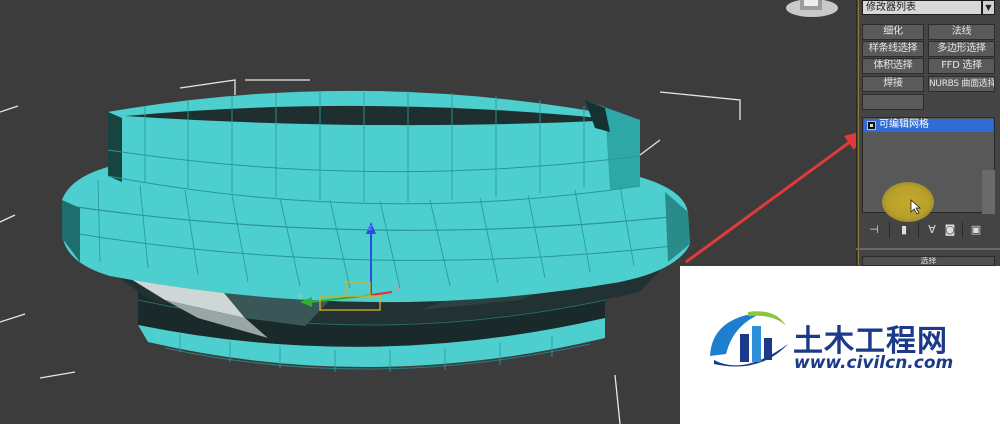  What do you see at coordinates (988, 192) in the screenshot?
I see `stack-scrollbar` at bounding box center [988, 192].